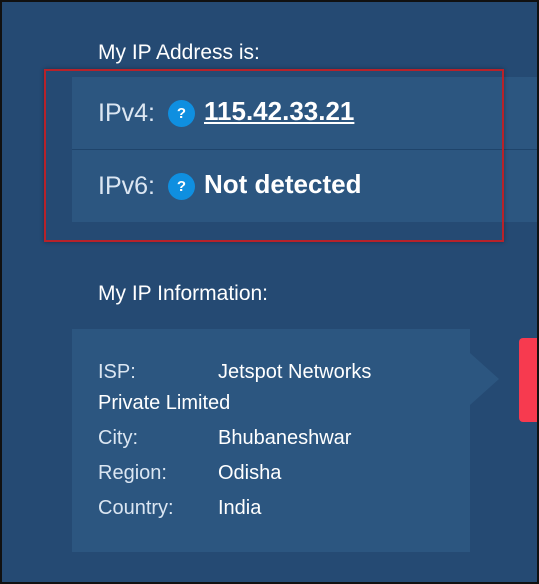  Describe the element at coordinates (183, 293) in the screenshot. I see `my-ip-information-title: My IP Information:` at that location.